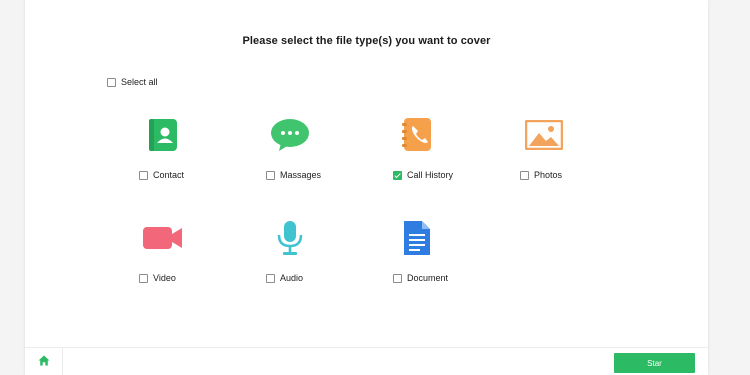 The height and width of the screenshot is (375, 750). I want to click on video-icon, so click(163, 238).